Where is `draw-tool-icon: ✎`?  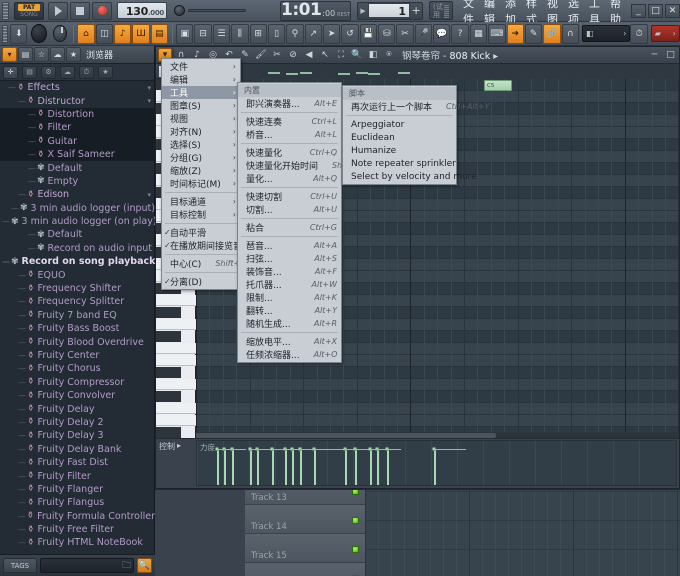 draw-tool-icon: ✎ is located at coordinates (533, 33).